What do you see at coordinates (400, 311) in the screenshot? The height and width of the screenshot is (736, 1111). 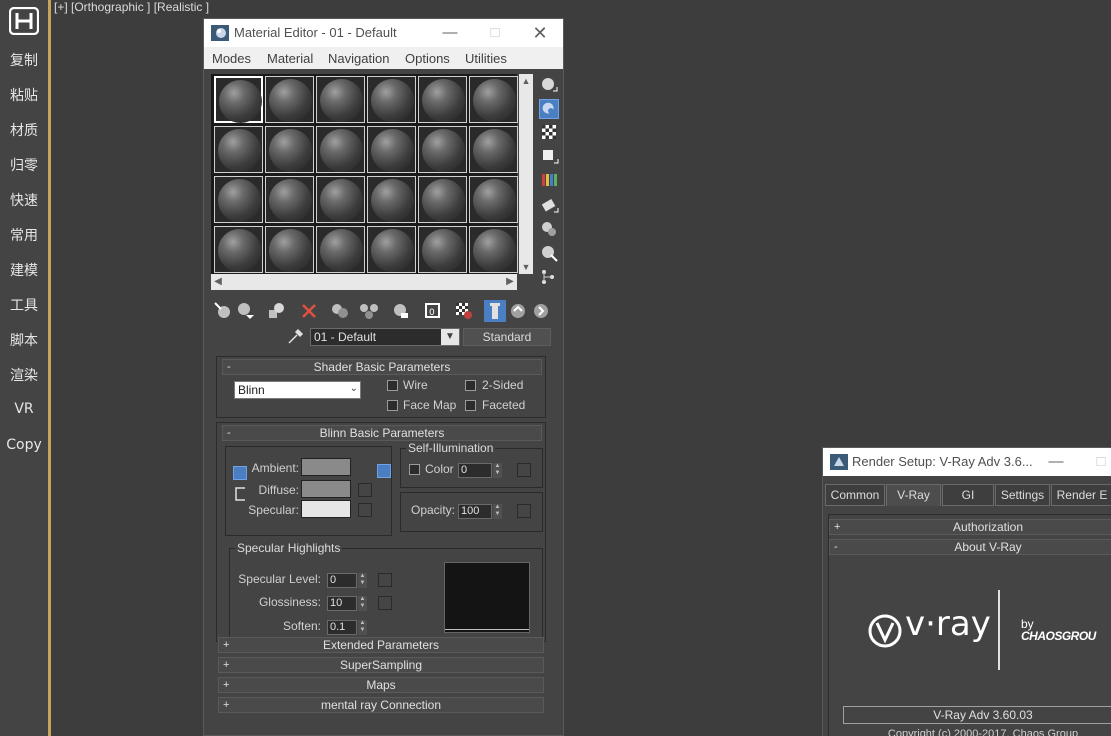 I see `put-to-library-icon` at bounding box center [400, 311].